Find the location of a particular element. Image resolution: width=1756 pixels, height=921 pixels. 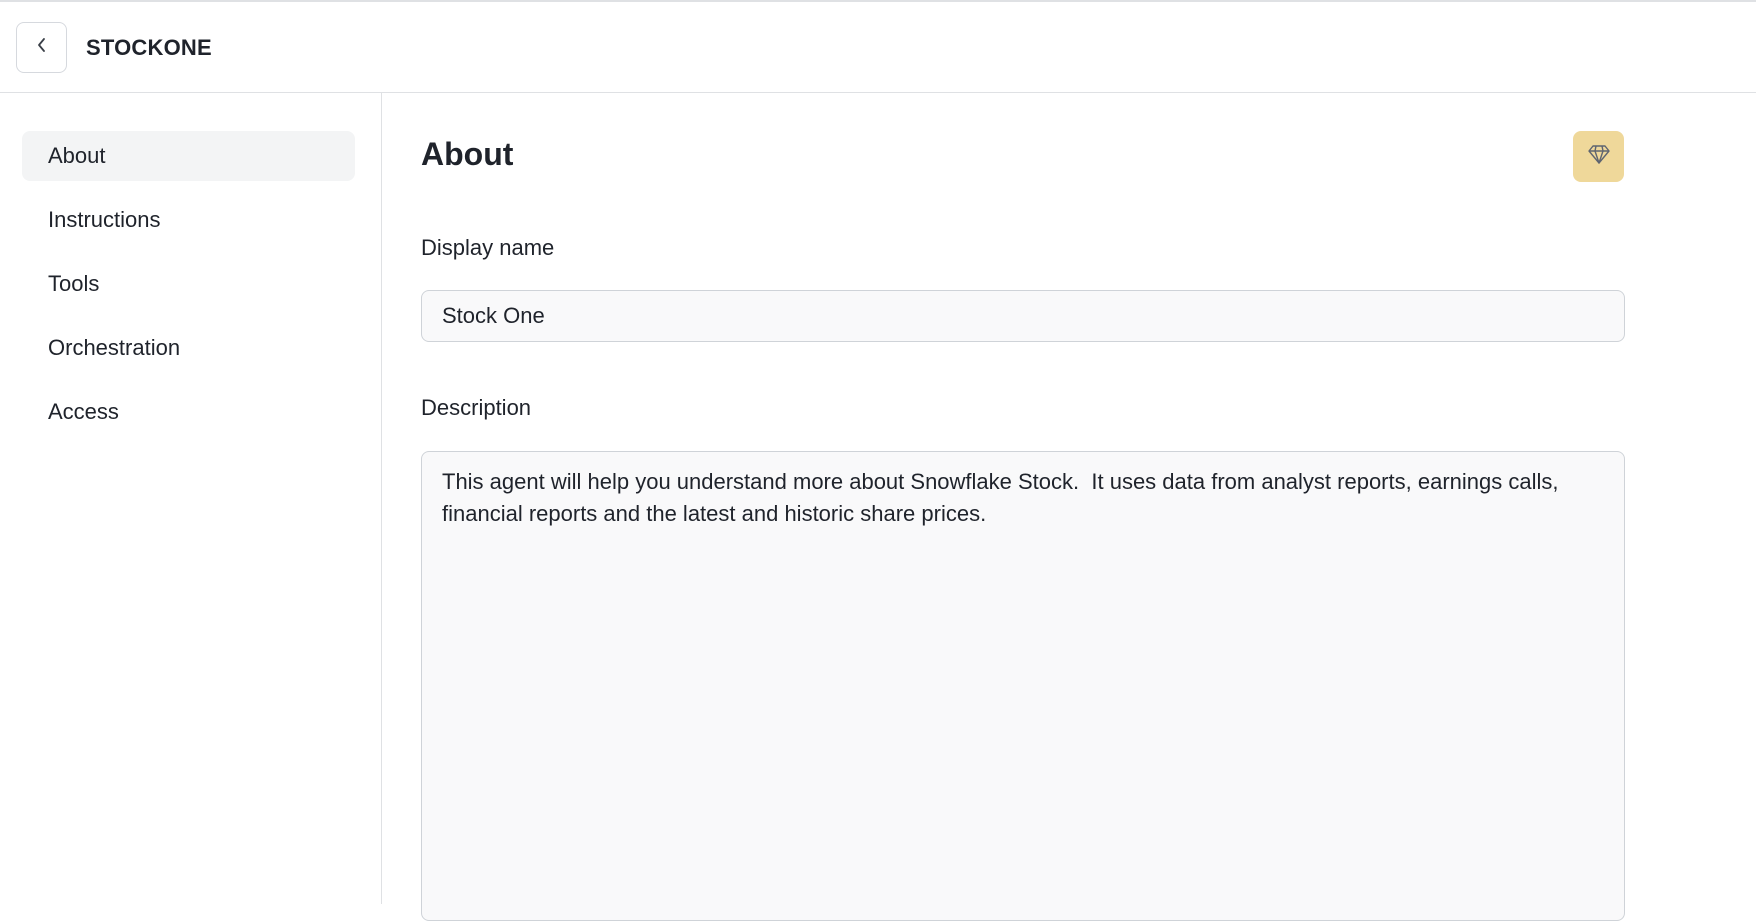

gem-button is located at coordinates (1598, 156).